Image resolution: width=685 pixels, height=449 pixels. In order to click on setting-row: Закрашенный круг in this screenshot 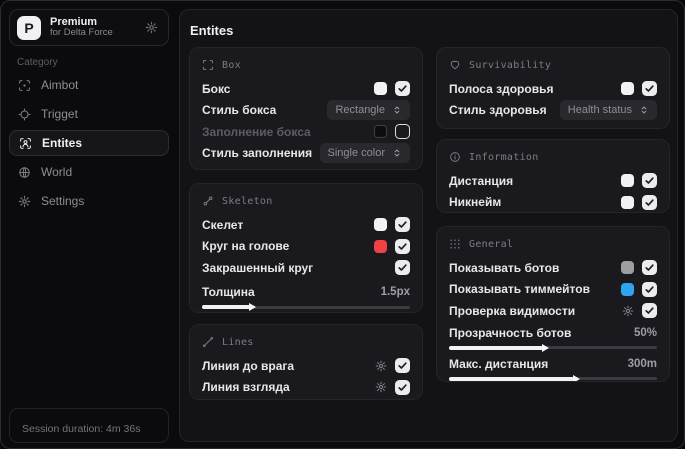, I will do `click(306, 268)`.